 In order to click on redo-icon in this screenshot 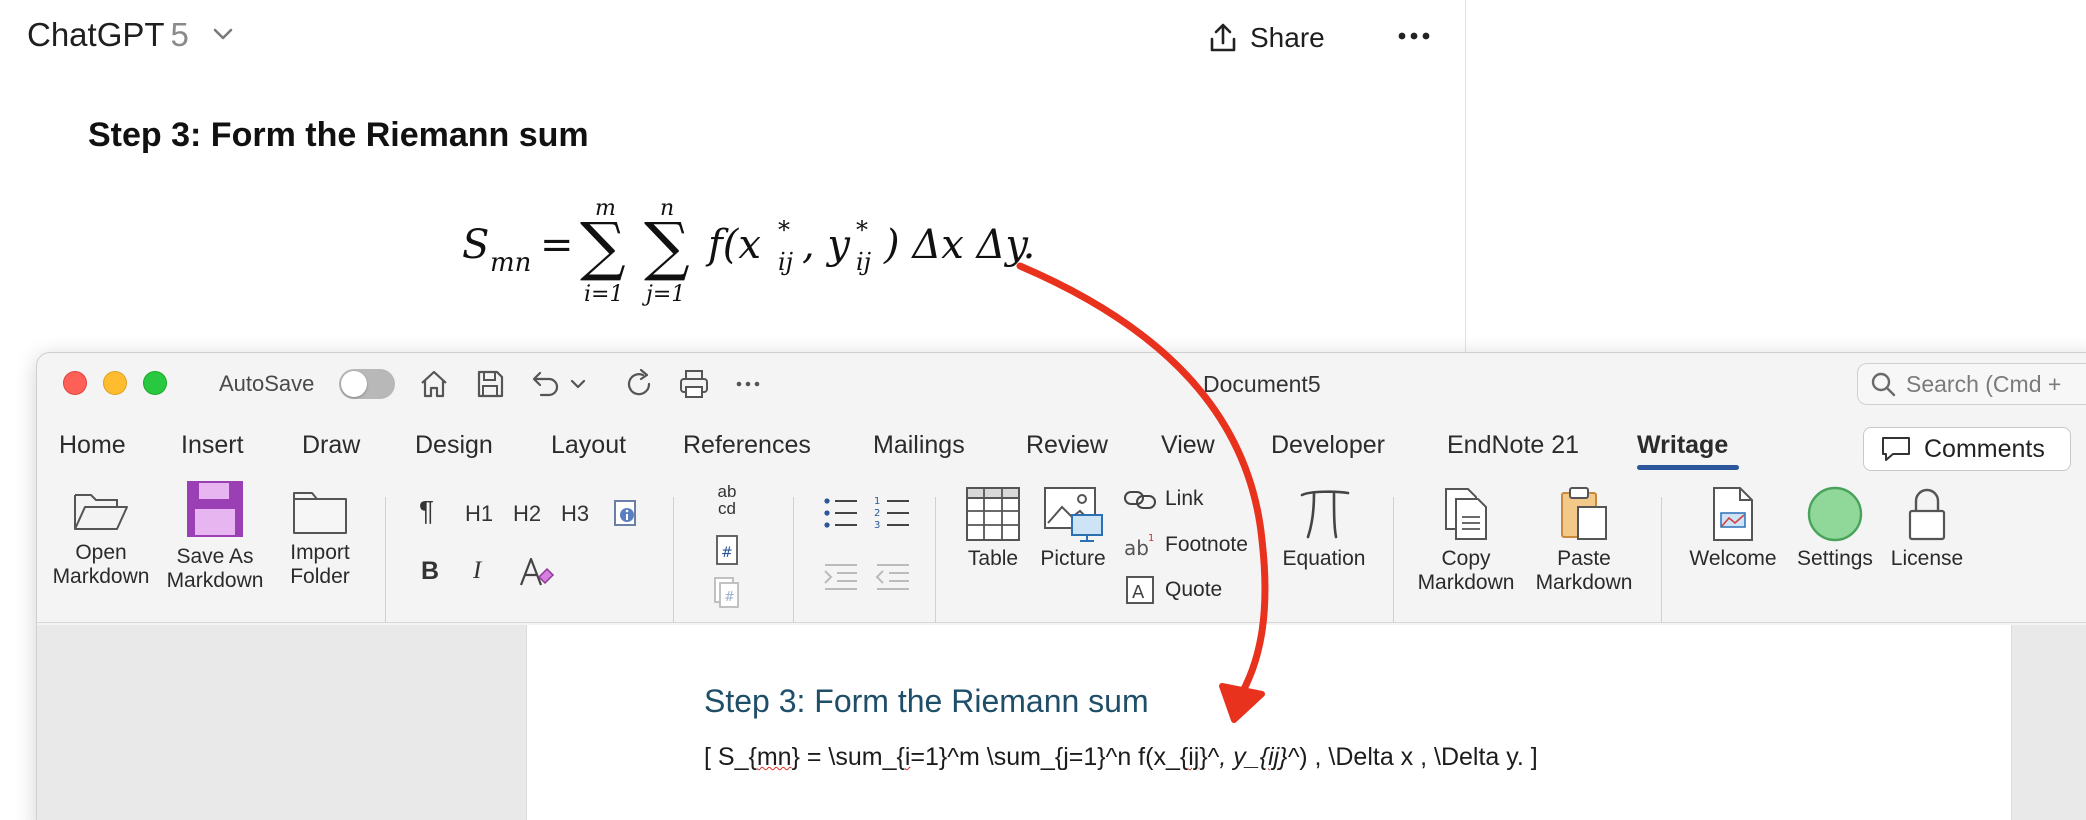, I will do `click(640, 384)`.